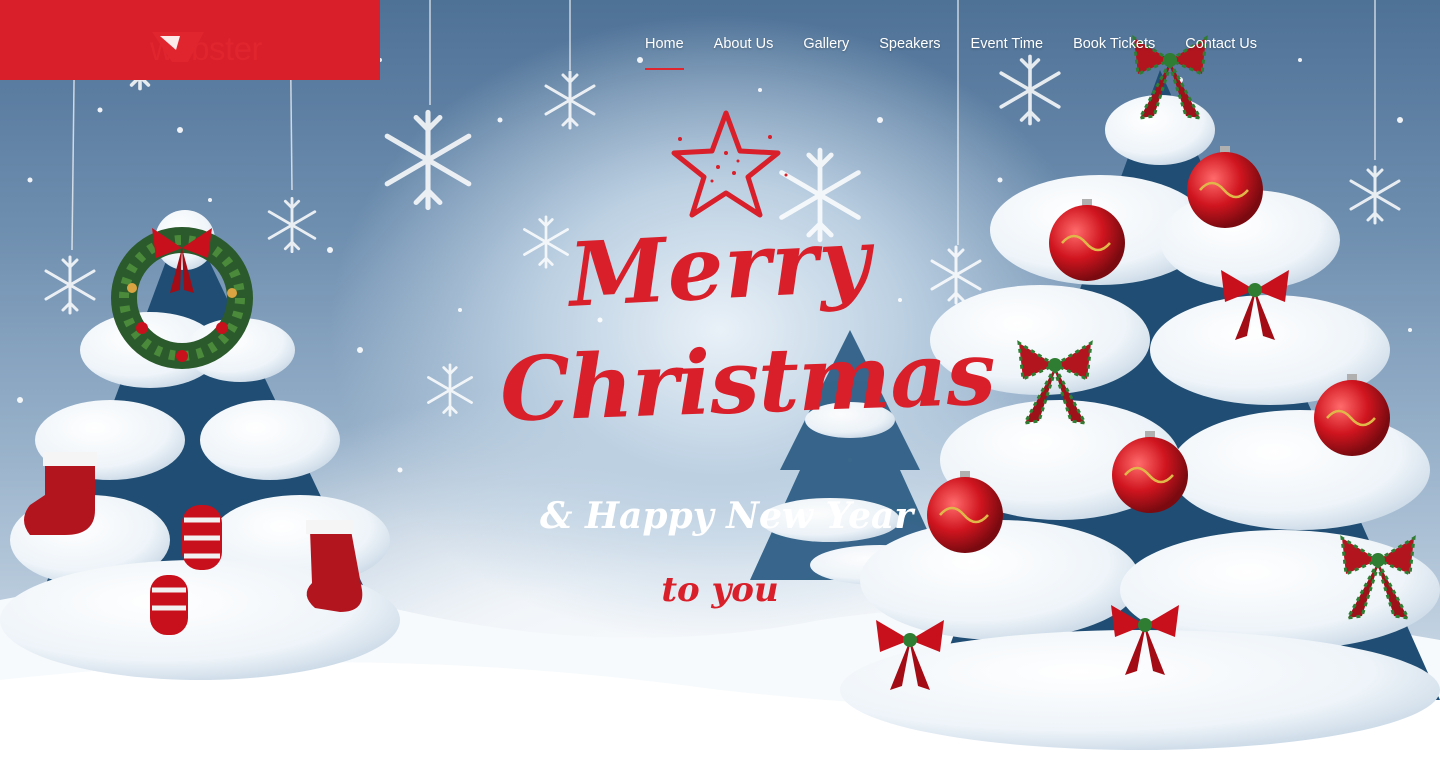 This screenshot has height=769, width=1440. Describe the element at coordinates (720, 267) in the screenshot. I see `greeting-merry: Merry` at that location.